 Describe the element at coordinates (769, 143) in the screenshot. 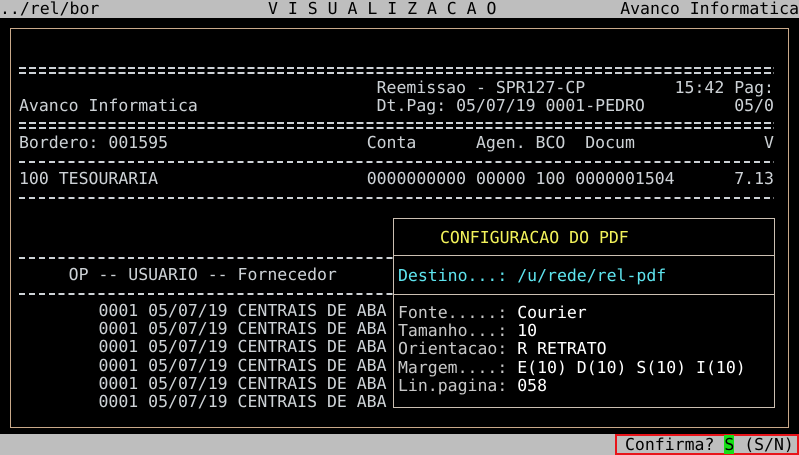

I see `column-header: V` at that location.